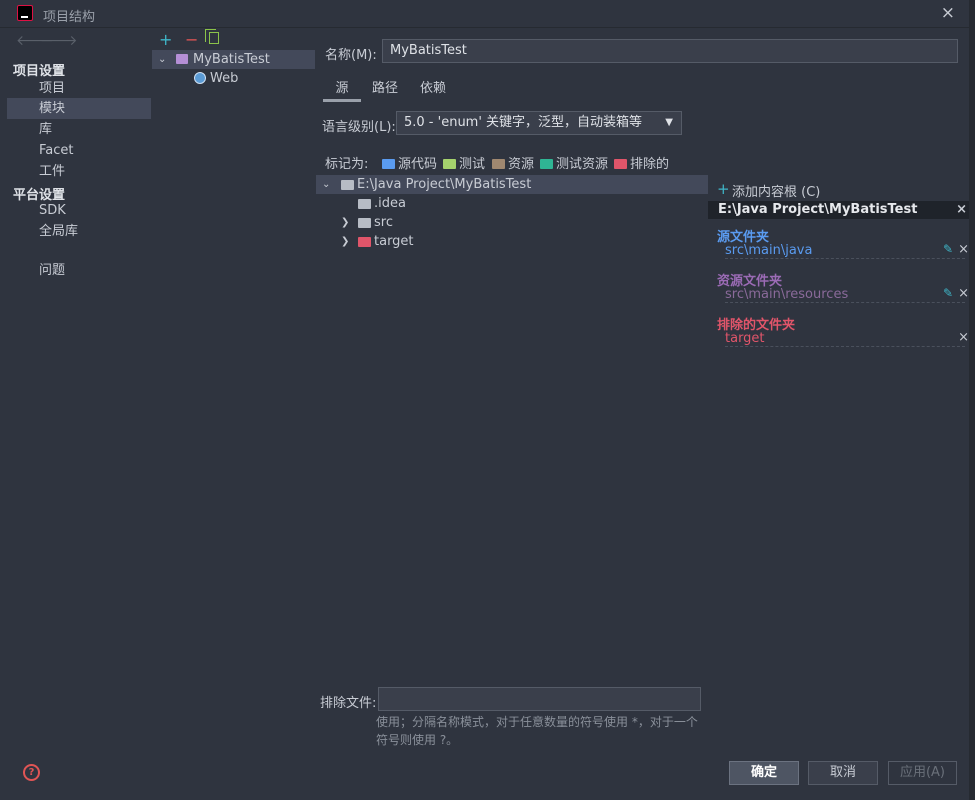  What do you see at coordinates (418, 164) in the screenshot?
I see `mark-sources-label: 源代码` at bounding box center [418, 164].